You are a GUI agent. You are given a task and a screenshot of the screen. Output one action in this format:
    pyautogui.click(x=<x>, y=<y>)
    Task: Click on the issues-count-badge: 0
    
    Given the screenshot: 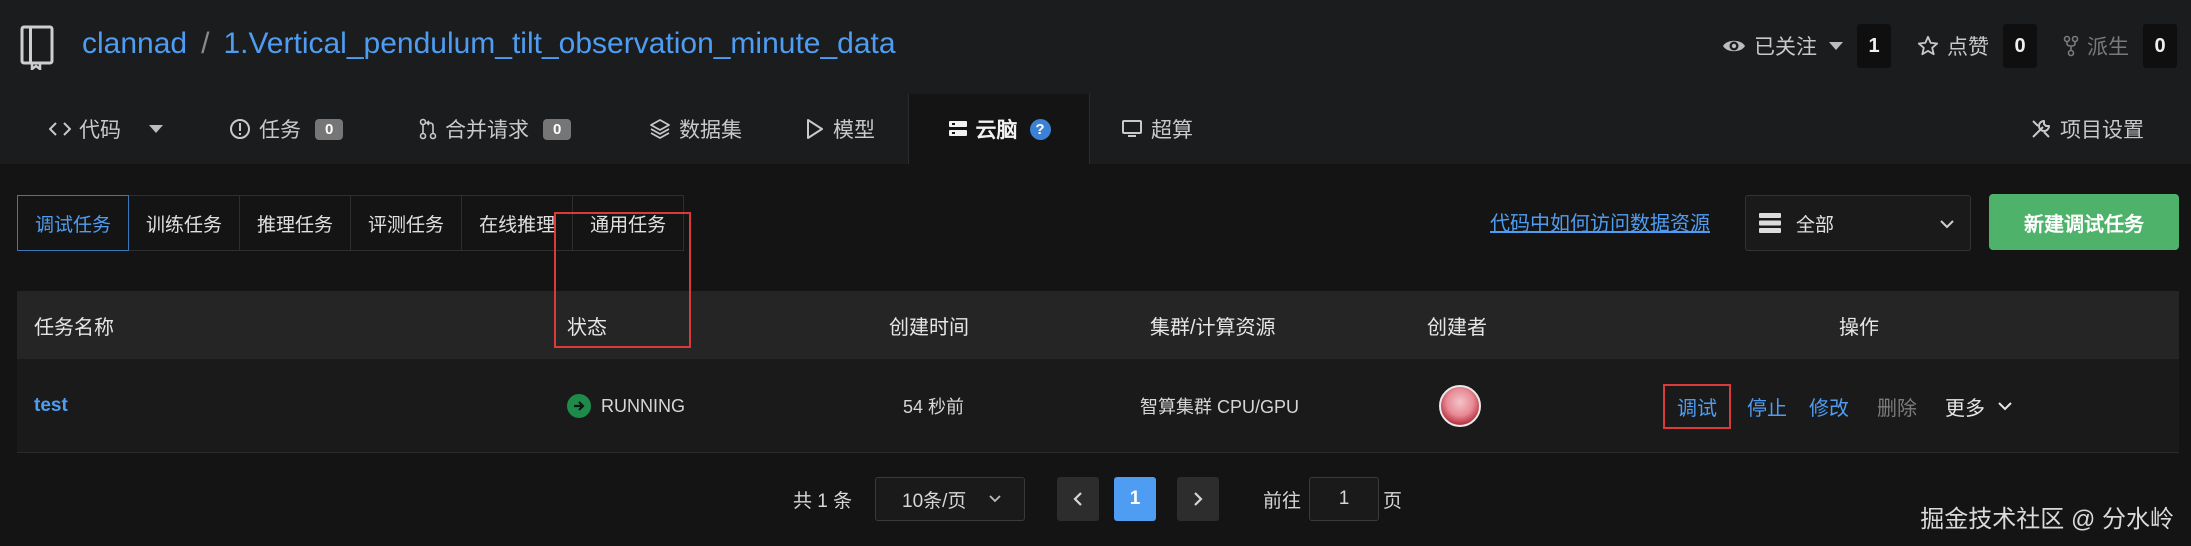 What is the action you would take?
    pyautogui.click(x=329, y=129)
    